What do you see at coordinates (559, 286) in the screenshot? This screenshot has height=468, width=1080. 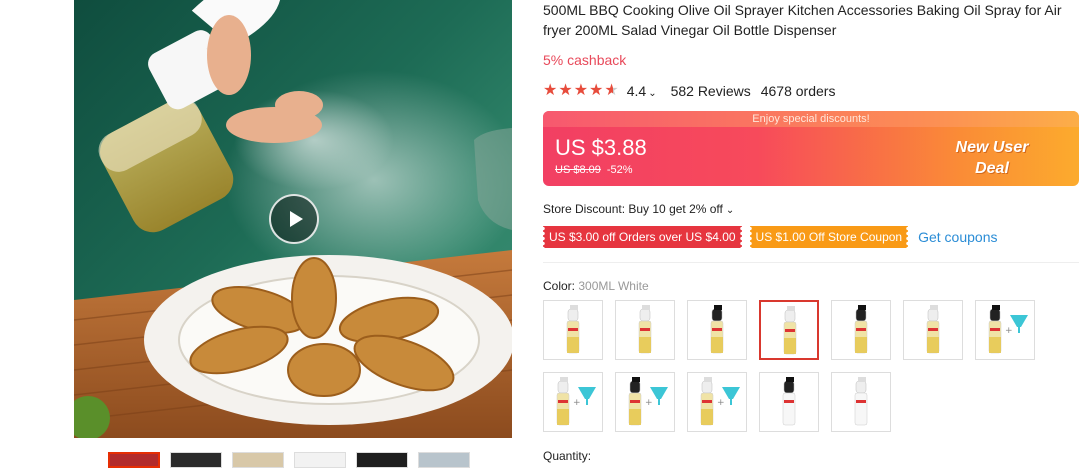 I see `color-label-text: Color:` at bounding box center [559, 286].